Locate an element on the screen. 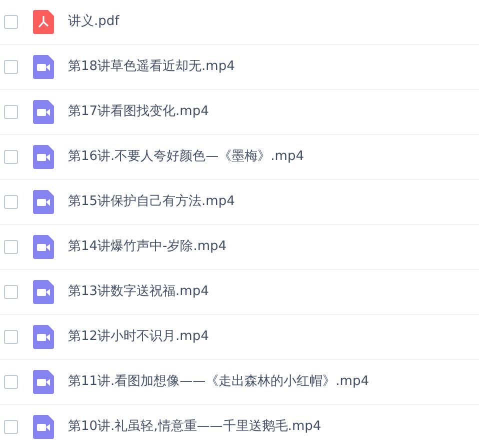 This screenshot has width=479, height=446. file-name: 第10讲.礼虽轻,情意重——千里送鹅毛.mp4 is located at coordinates (195, 427).